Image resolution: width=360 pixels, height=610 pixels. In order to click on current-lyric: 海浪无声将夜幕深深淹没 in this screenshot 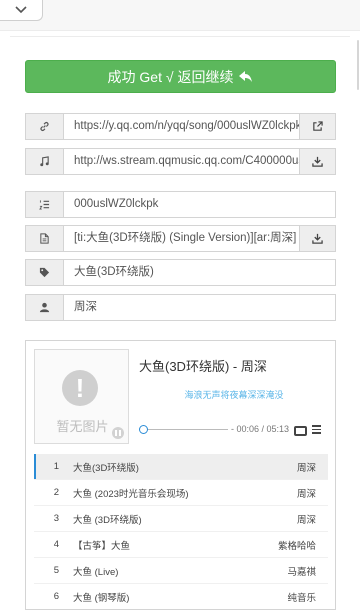, I will do `click(234, 395)`.